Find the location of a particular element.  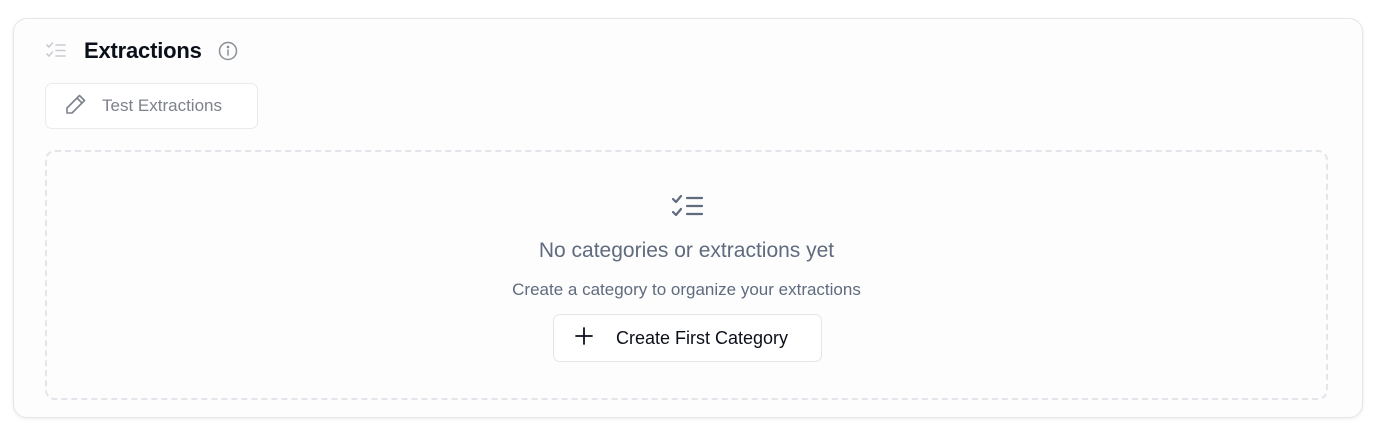

plus-icon is located at coordinates (584, 338).